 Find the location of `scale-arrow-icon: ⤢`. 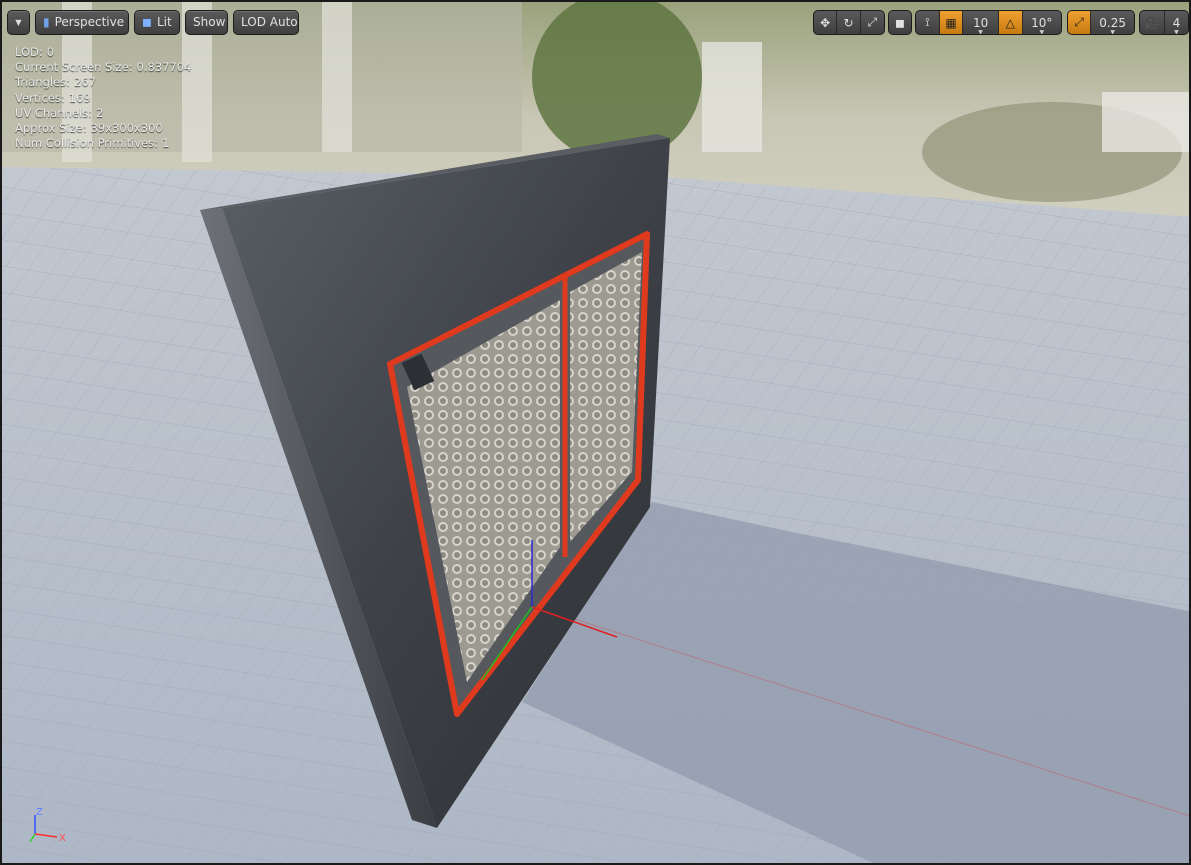

scale-arrow-icon: ⤢ is located at coordinates (1079, 22).